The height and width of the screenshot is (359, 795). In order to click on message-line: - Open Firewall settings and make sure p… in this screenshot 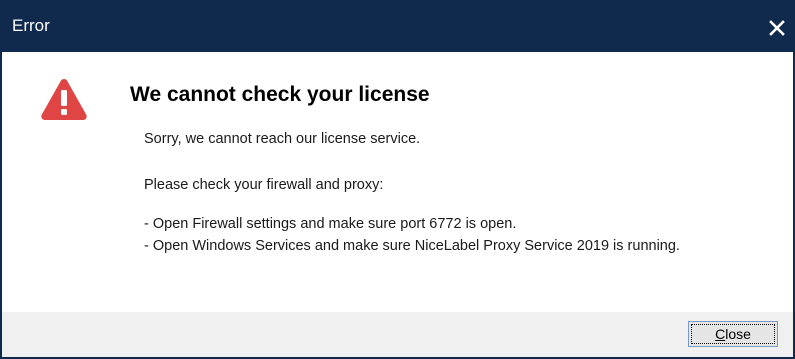, I will do `click(330, 224)`.